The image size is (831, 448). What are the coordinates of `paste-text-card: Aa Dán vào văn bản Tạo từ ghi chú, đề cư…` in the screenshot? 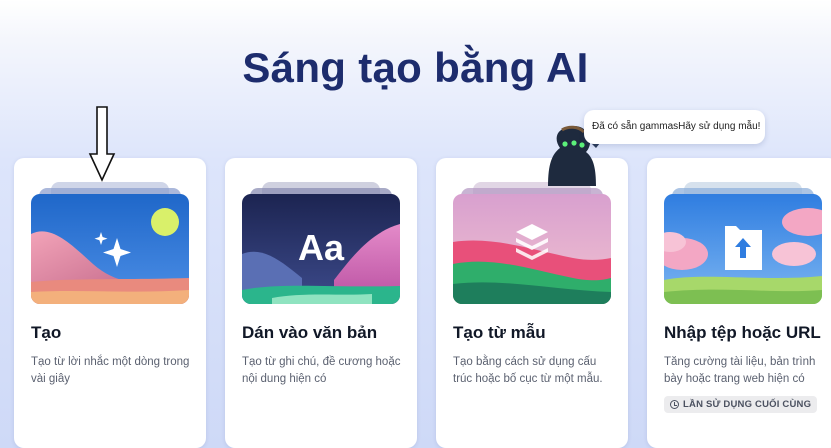 It's located at (321, 303).